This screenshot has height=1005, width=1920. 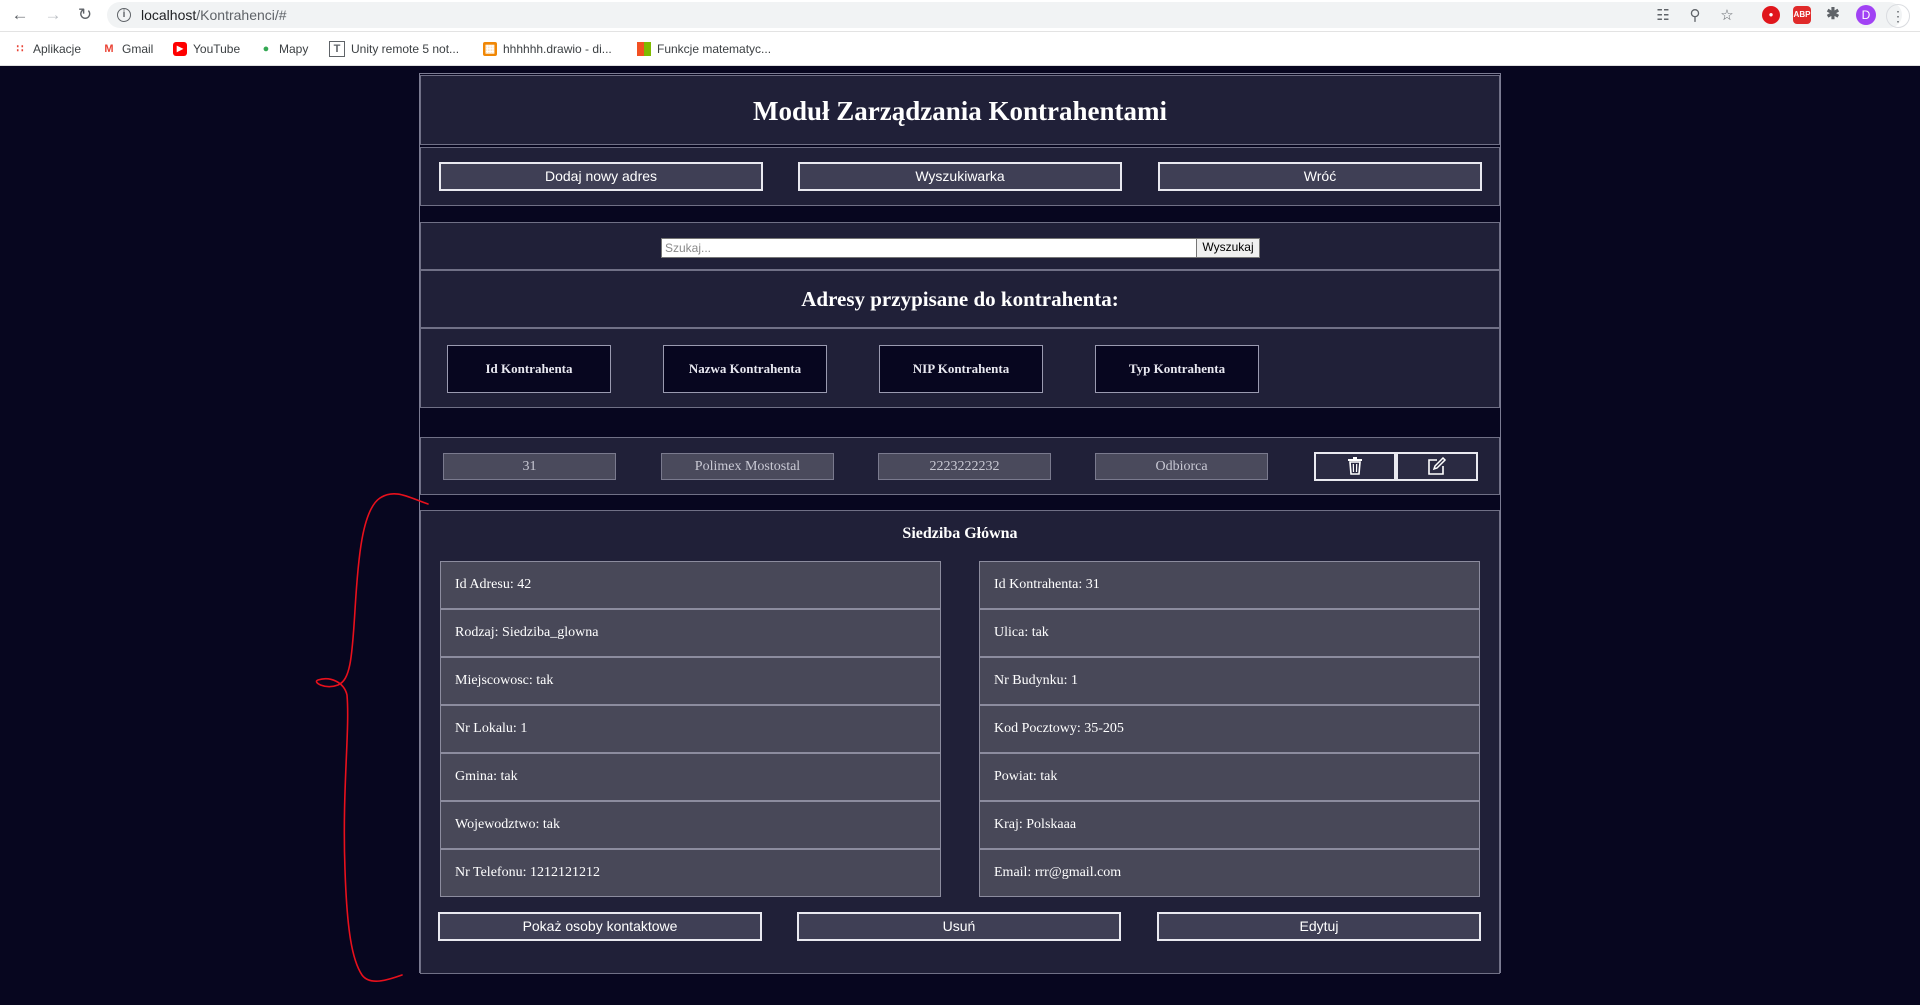 I want to click on back-button: Wróć, so click(x=1320, y=176).